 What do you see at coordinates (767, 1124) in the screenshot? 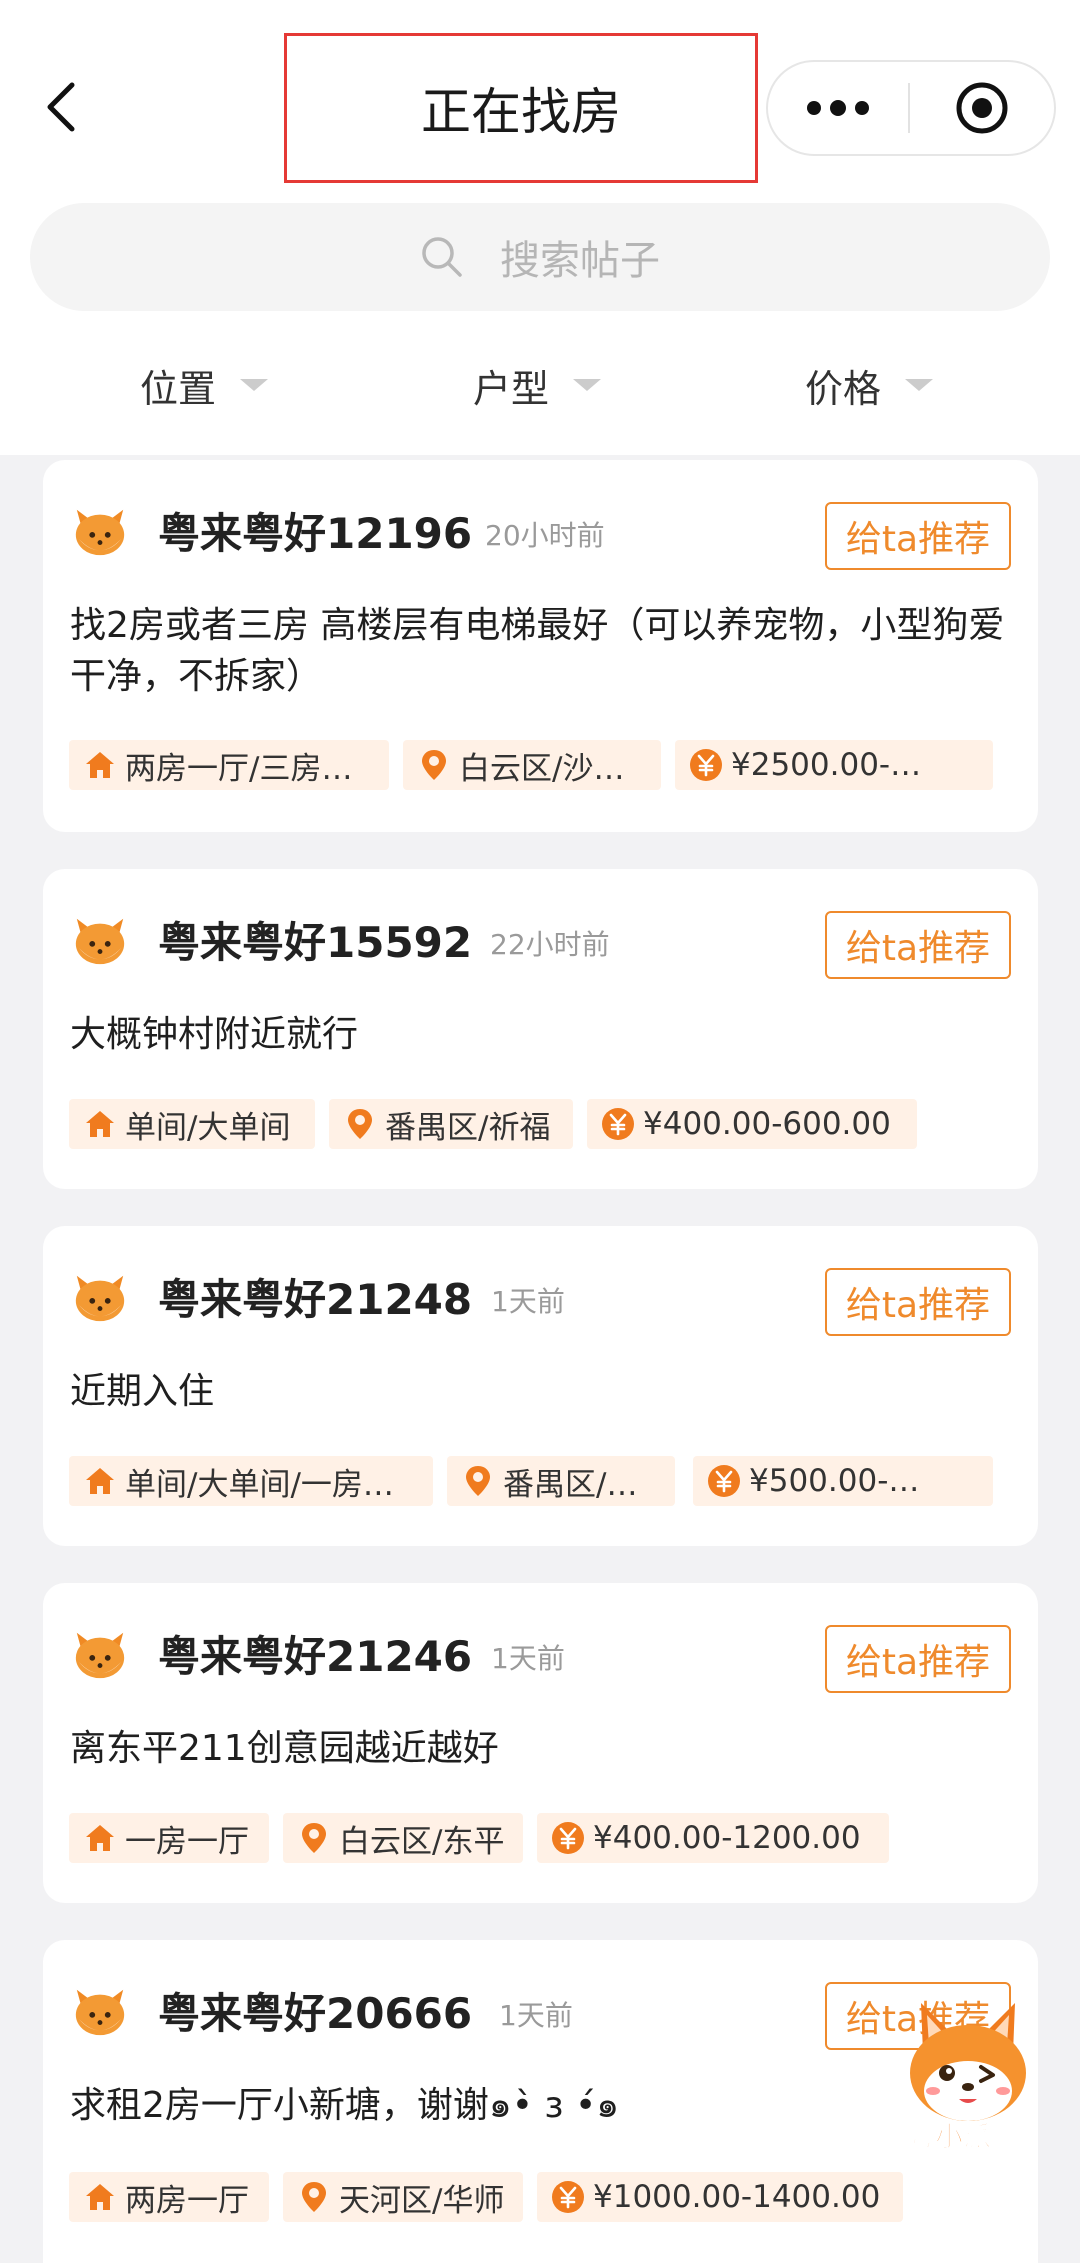
I see `price-text: ¥400.00-600.00` at bounding box center [767, 1124].